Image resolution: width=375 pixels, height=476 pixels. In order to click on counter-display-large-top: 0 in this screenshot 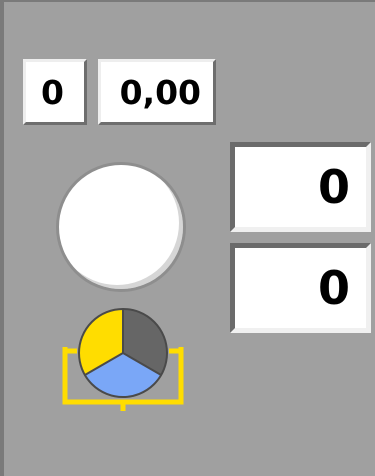, I will do `click(300, 187)`.